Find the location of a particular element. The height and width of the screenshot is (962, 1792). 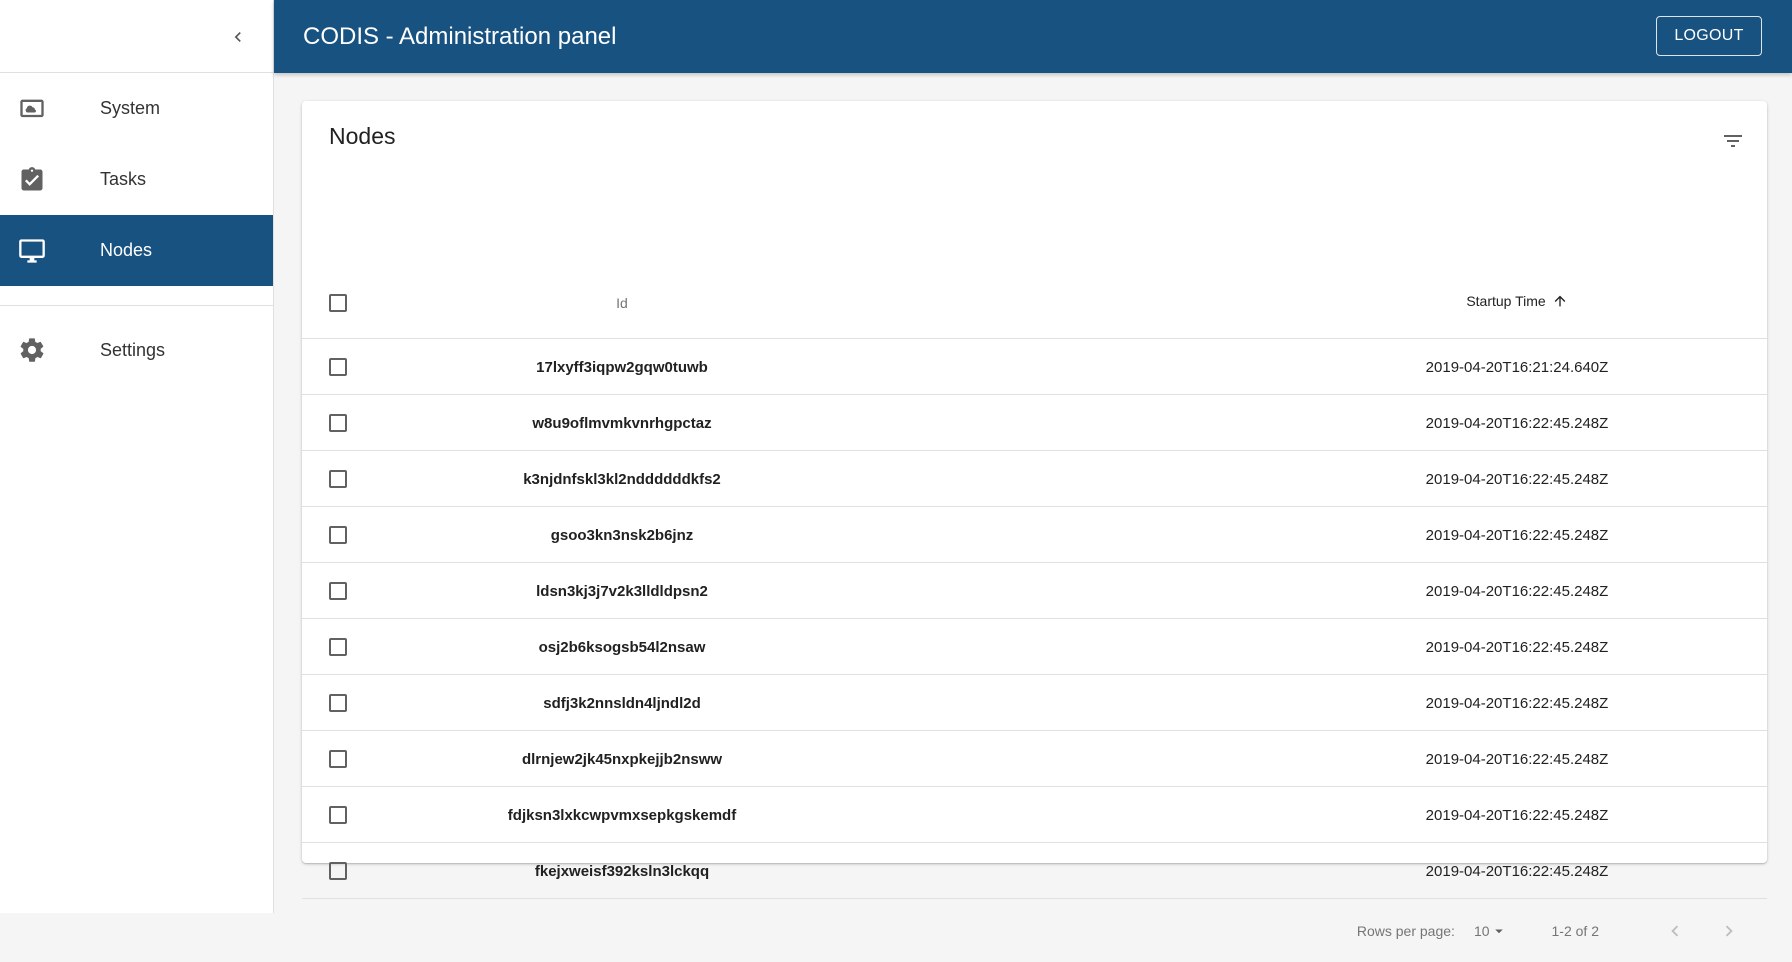

node-id-cell: sdfj3k2nnsldn4ljndl2d is located at coordinates (622, 703).